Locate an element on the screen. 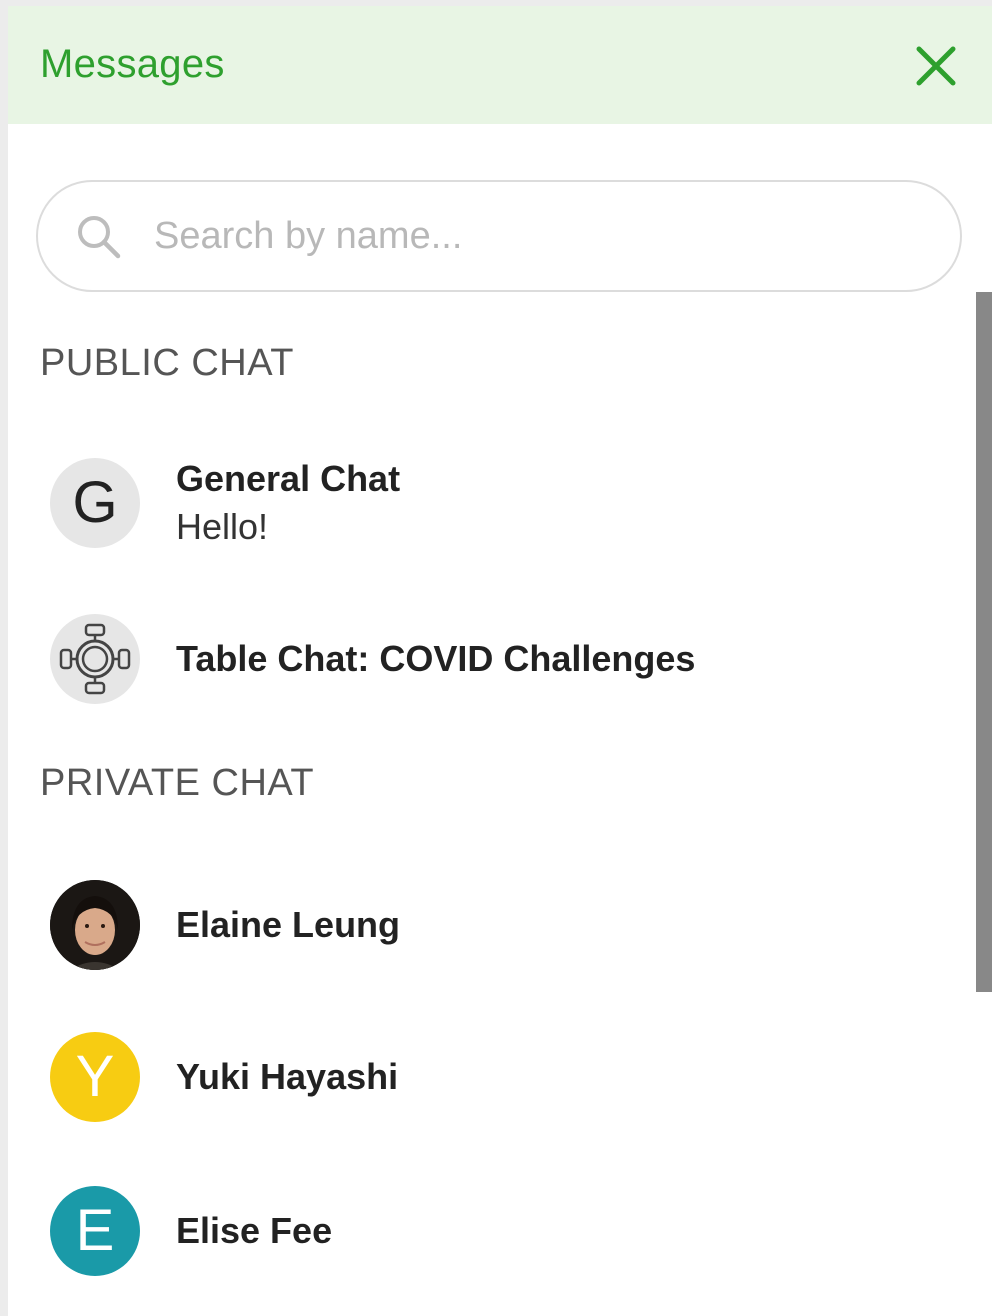 Image resolution: width=992 pixels, height=1316 pixels. chat-item-table-chat: Table Chat: COVID Challenges is located at coordinates (488, 656).